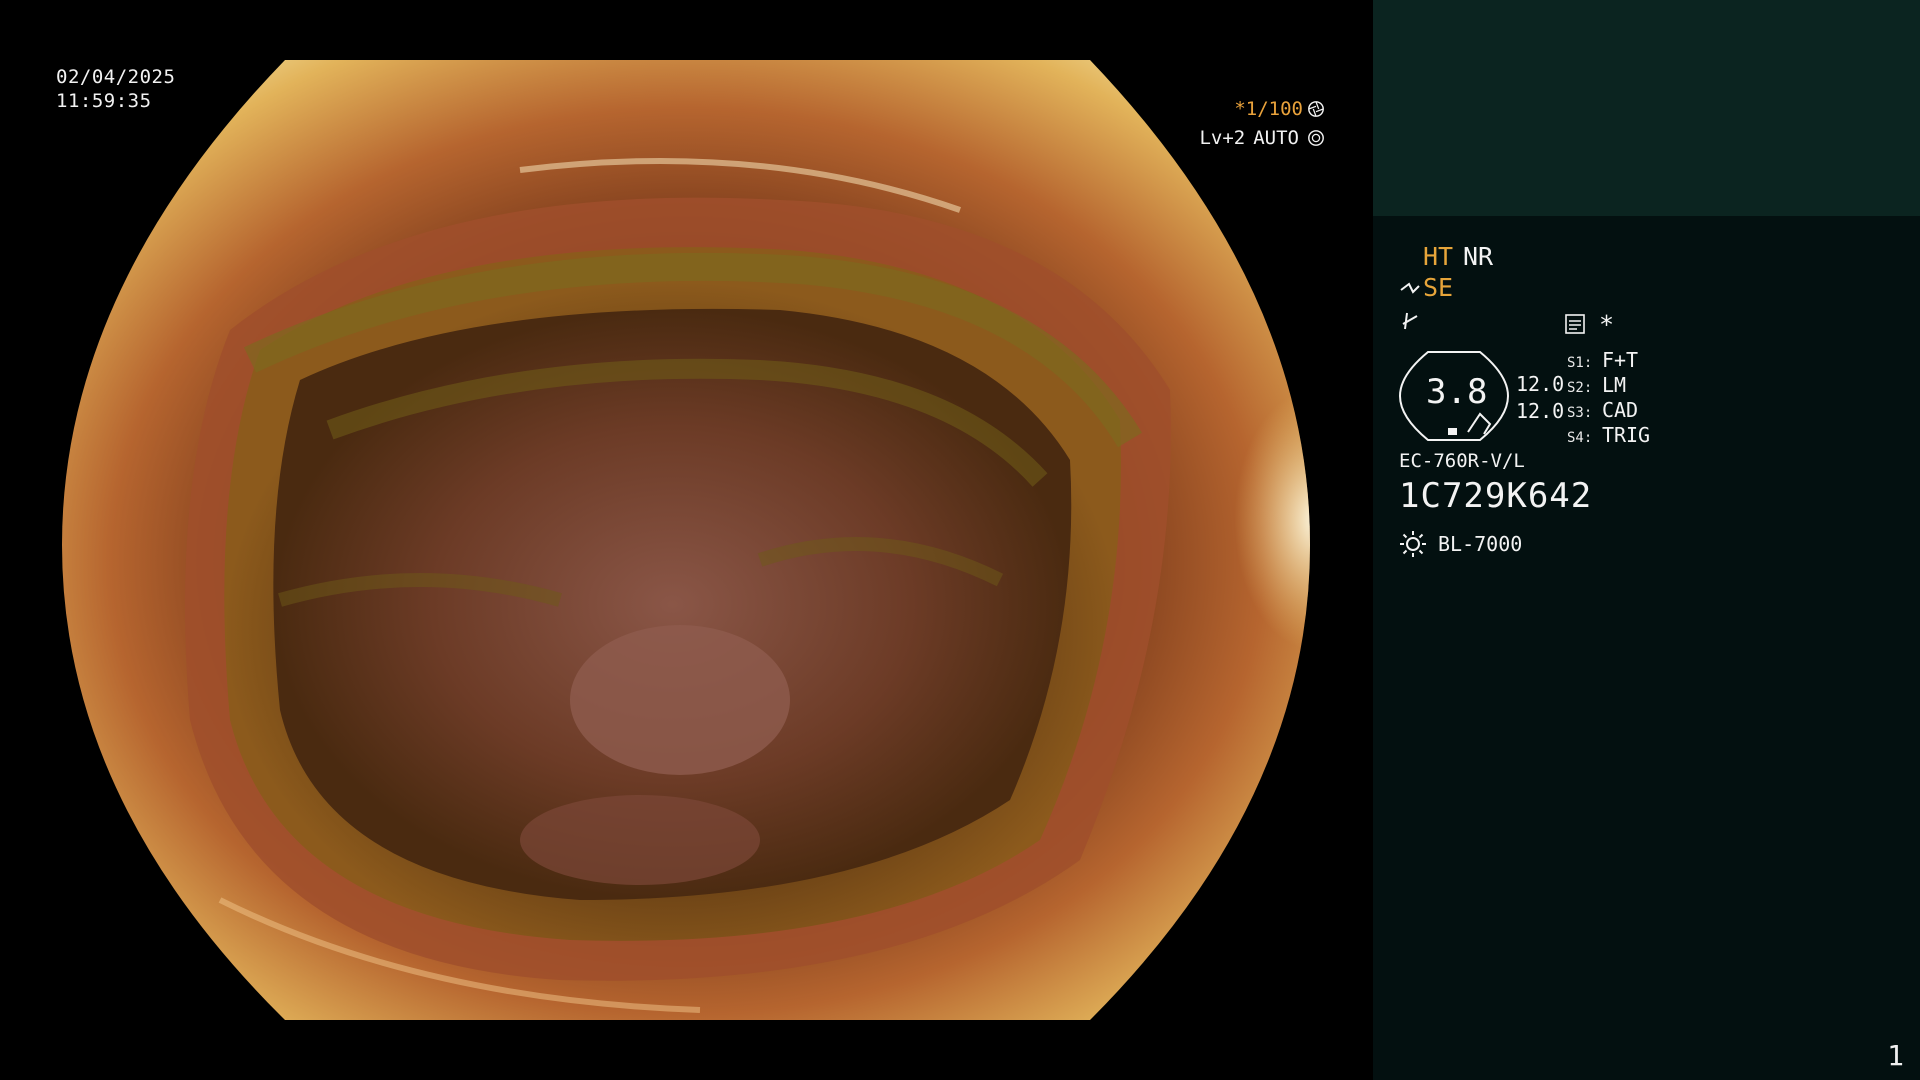 This screenshot has width=1920, height=1080. What do you see at coordinates (1626, 435) in the screenshot?
I see `switch-value: TRIG` at bounding box center [1626, 435].